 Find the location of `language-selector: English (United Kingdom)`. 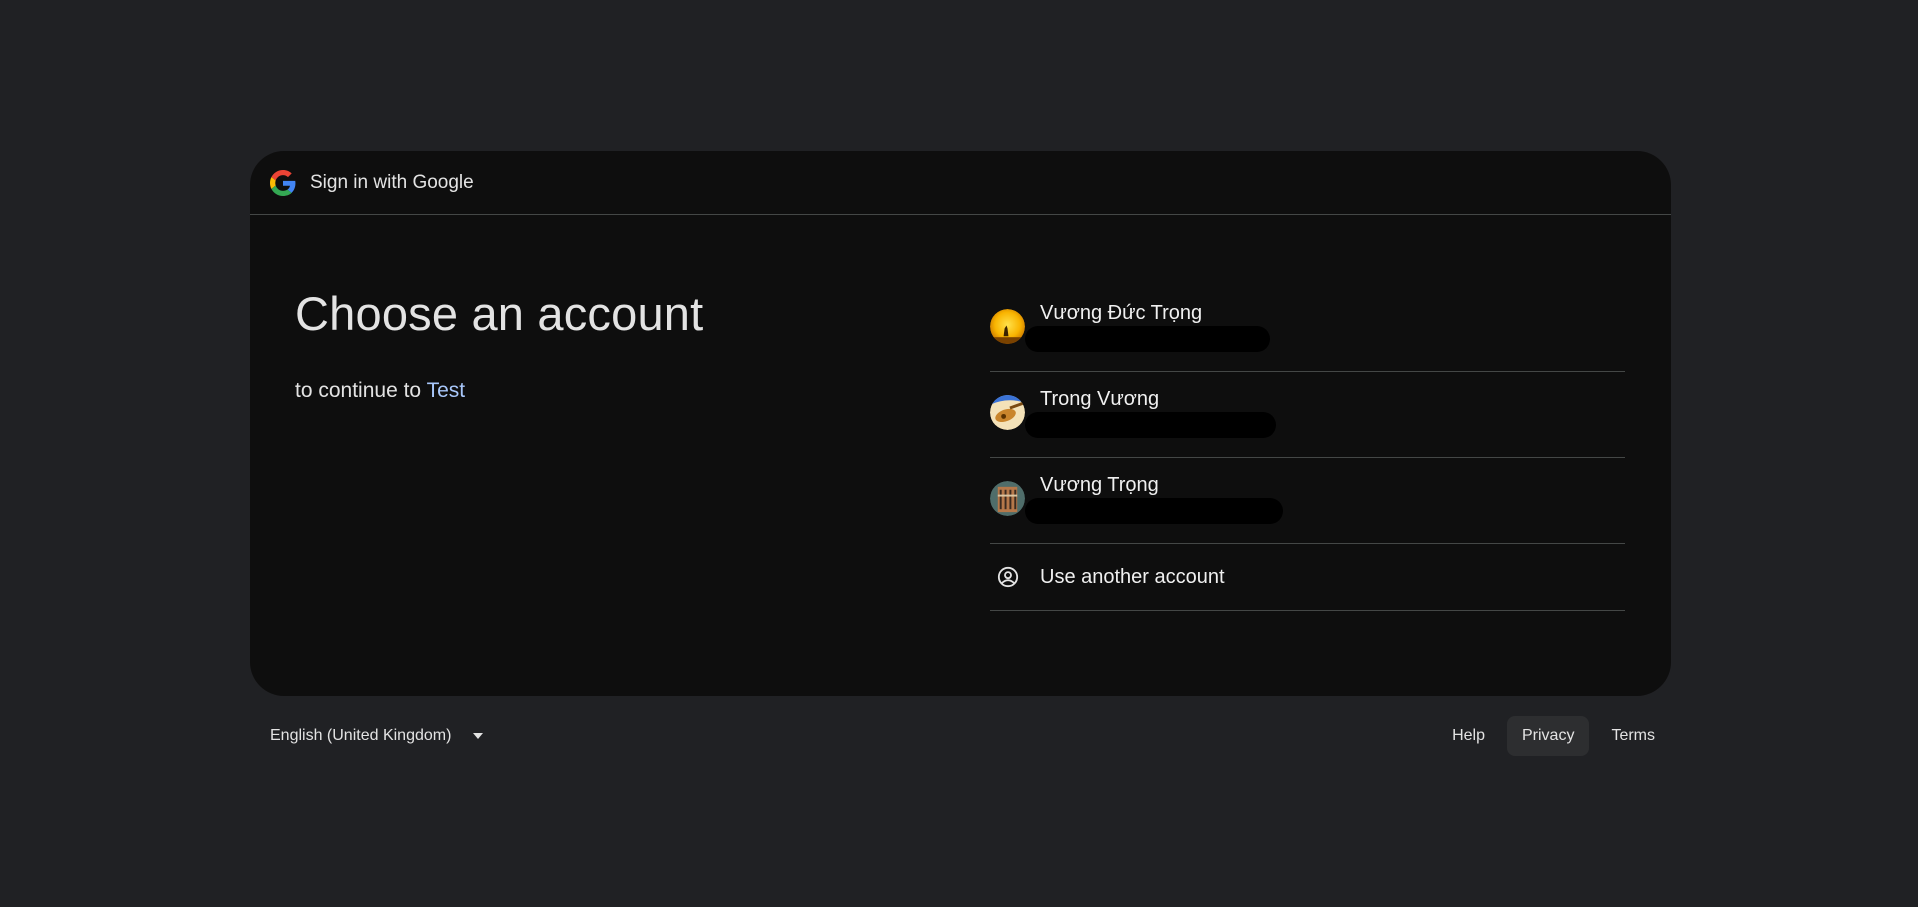

language-selector: English (United Kingdom) is located at coordinates (377, 736).